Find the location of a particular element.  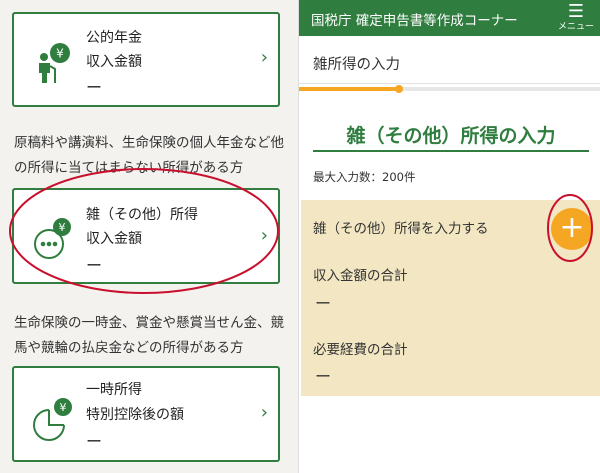

hamburger-icon: ☰ is located at coordinates (576, 11).